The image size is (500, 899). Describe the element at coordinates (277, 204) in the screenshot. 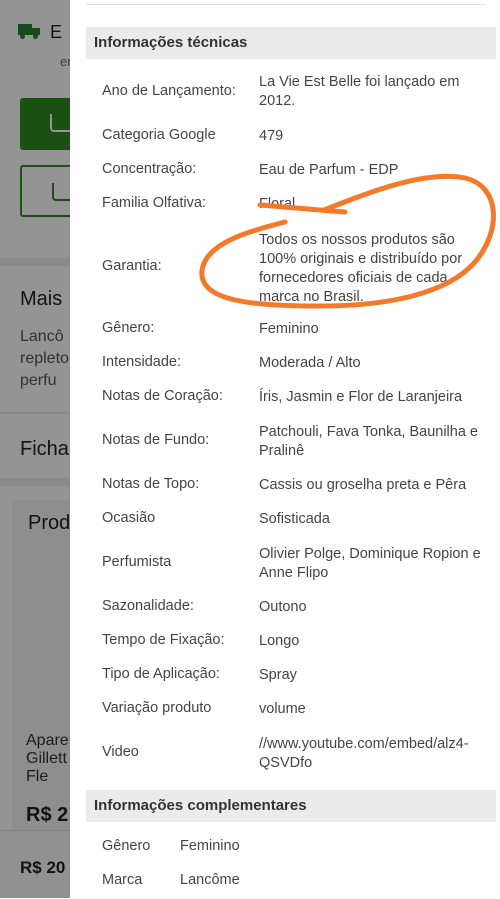

I see `spec-value: Floral` at that location.